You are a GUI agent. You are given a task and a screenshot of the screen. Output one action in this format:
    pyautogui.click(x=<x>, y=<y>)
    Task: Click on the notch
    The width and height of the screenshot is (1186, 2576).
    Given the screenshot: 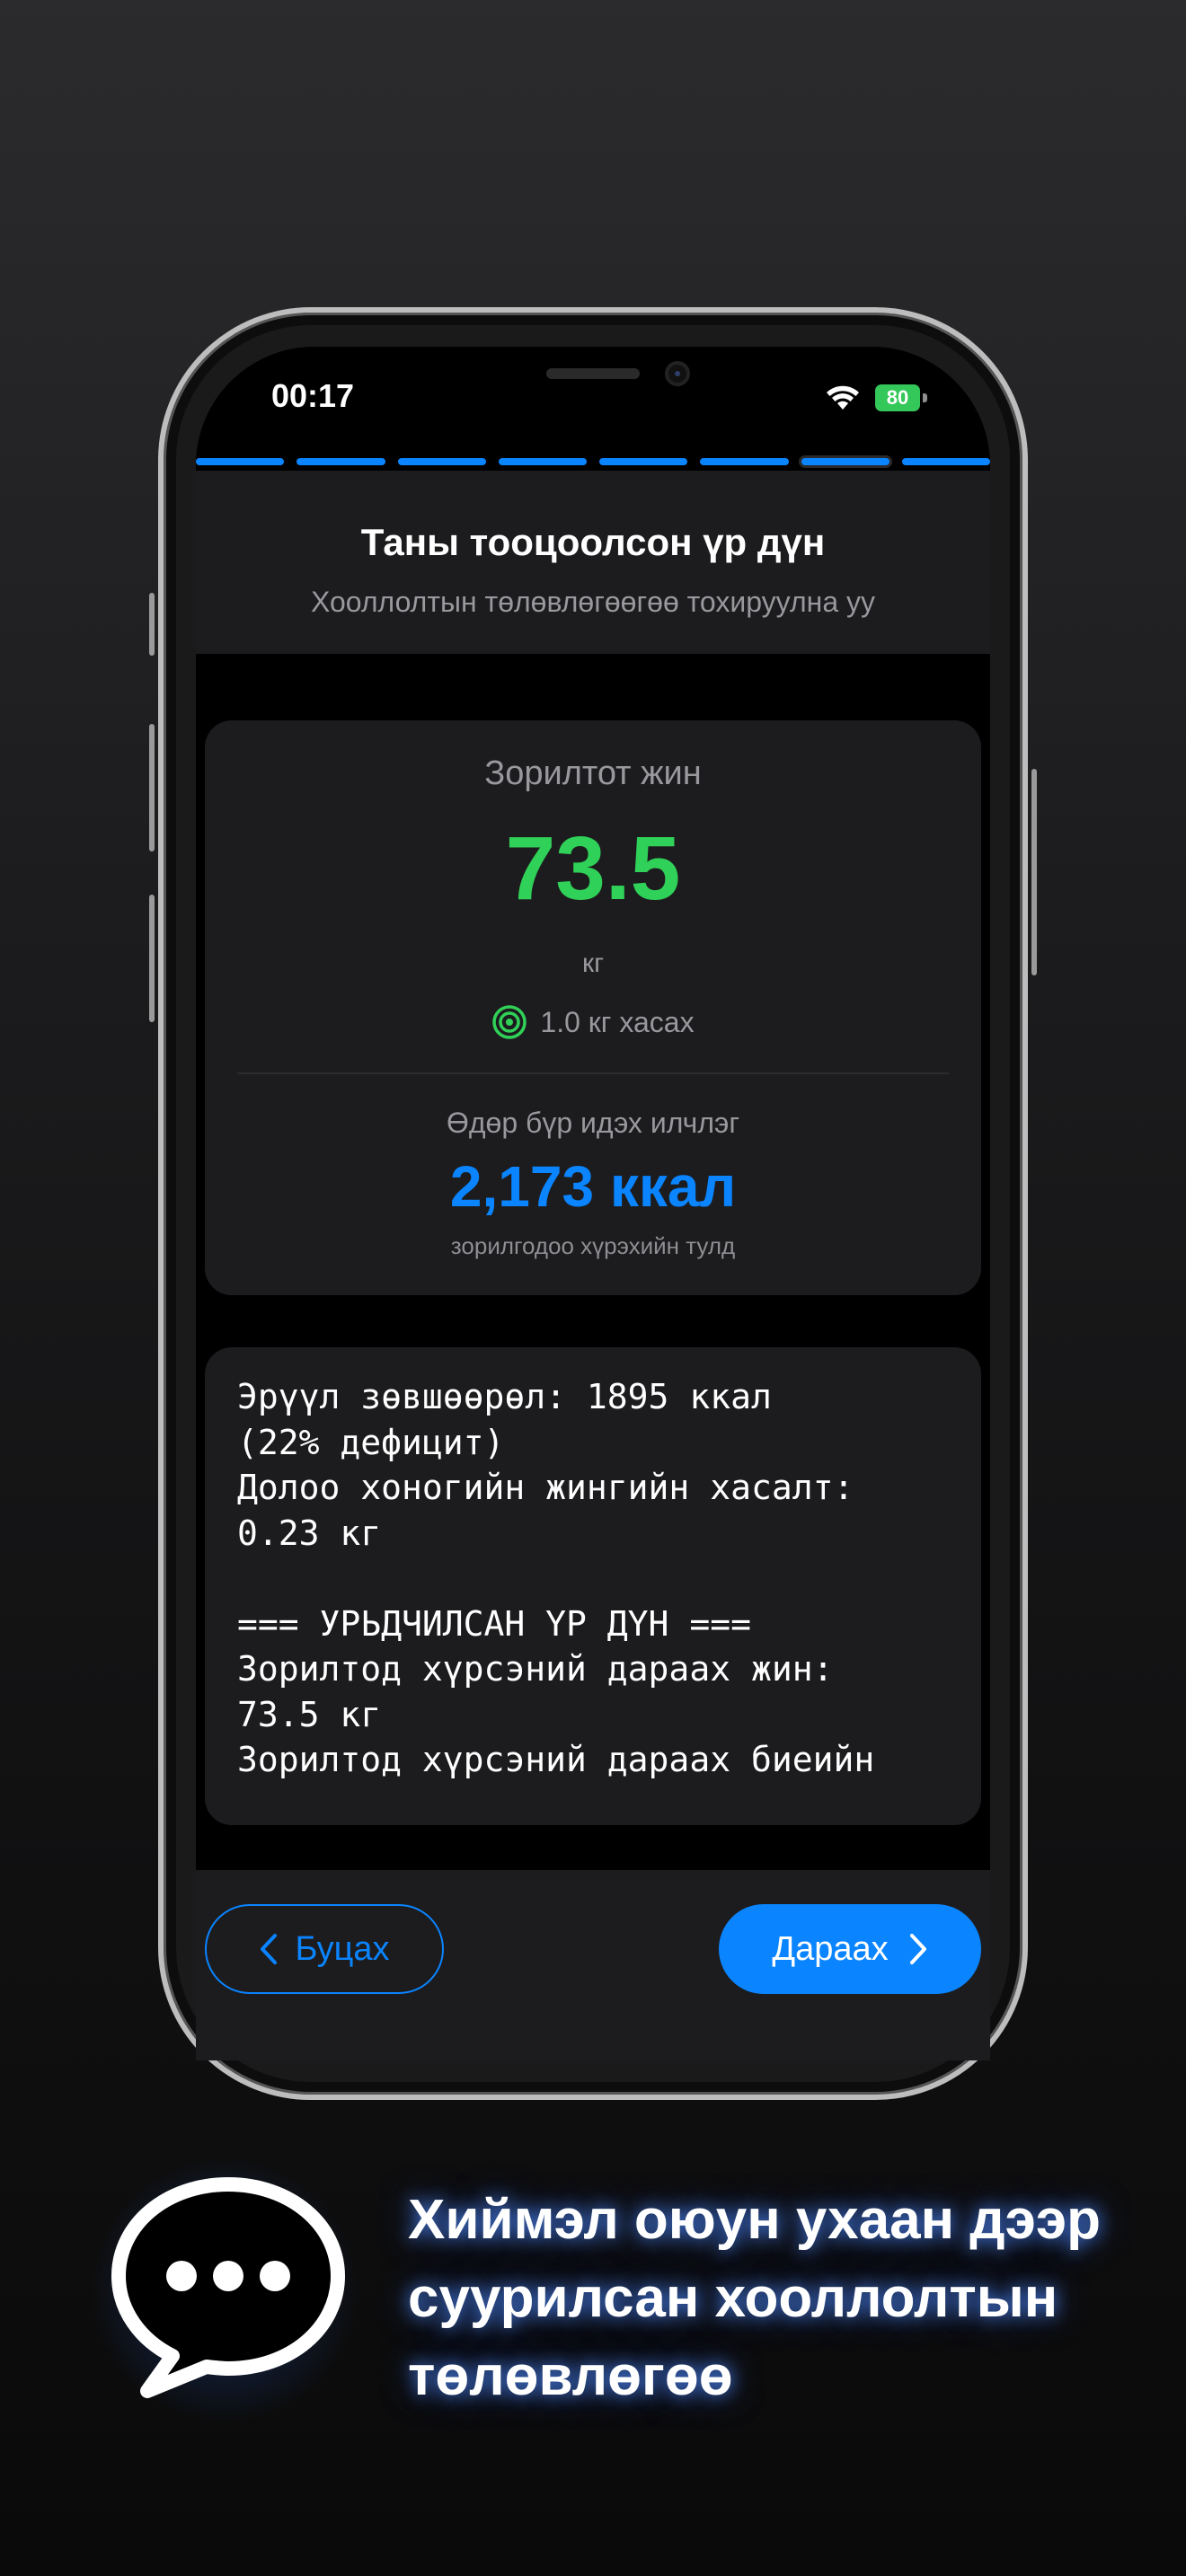 What is the action you would take?
    pyautogui.click(x=596, y=383)
    